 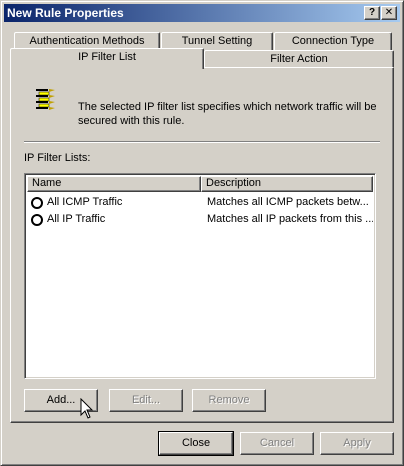 What do you see at coordinates (229, 400) in the screenshot?
I see `remove-button: Remove` at bounding box center [229, 400].